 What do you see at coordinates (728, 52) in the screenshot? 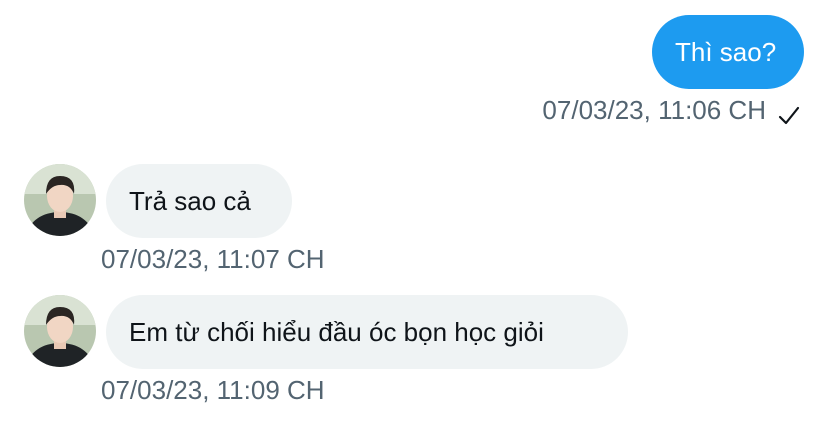
I see `message-bubble-sent: Thì sao?` at bounding box center [728, 52].